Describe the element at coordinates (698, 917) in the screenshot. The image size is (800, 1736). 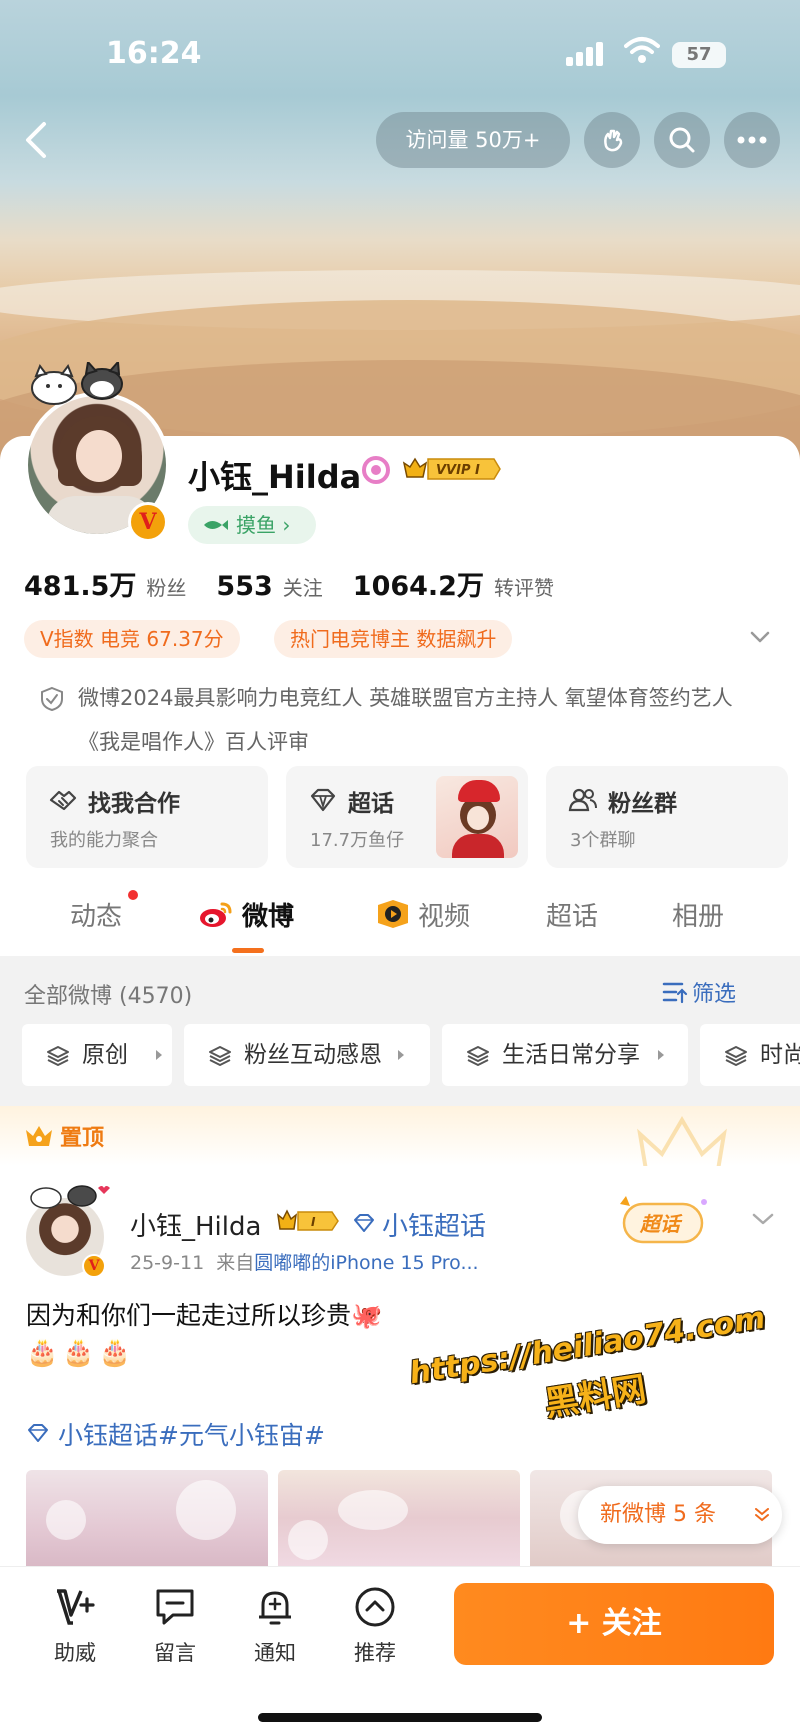
I see `tab-album-label: 相册` at that location.